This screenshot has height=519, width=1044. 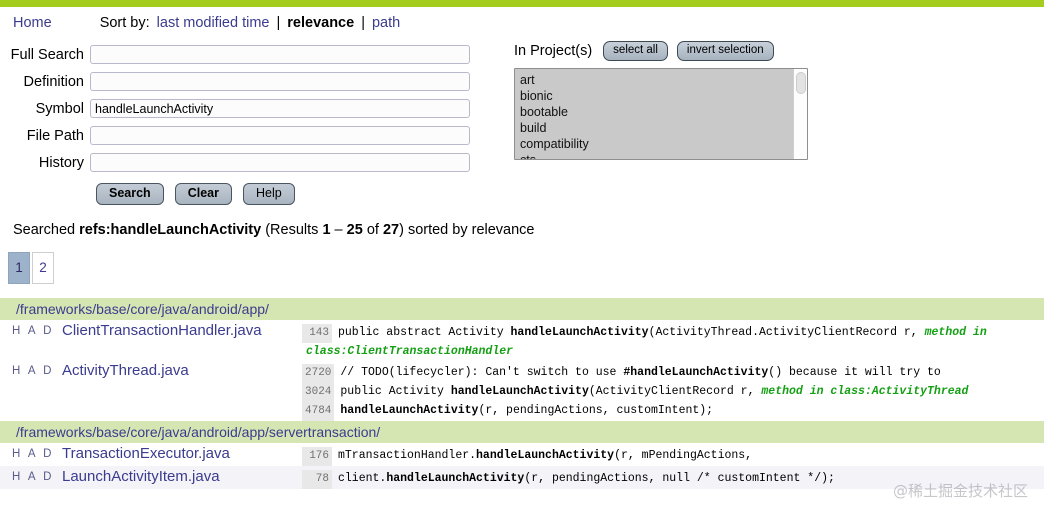 I want to click on search-button: Search, so click(x=130, y=194).